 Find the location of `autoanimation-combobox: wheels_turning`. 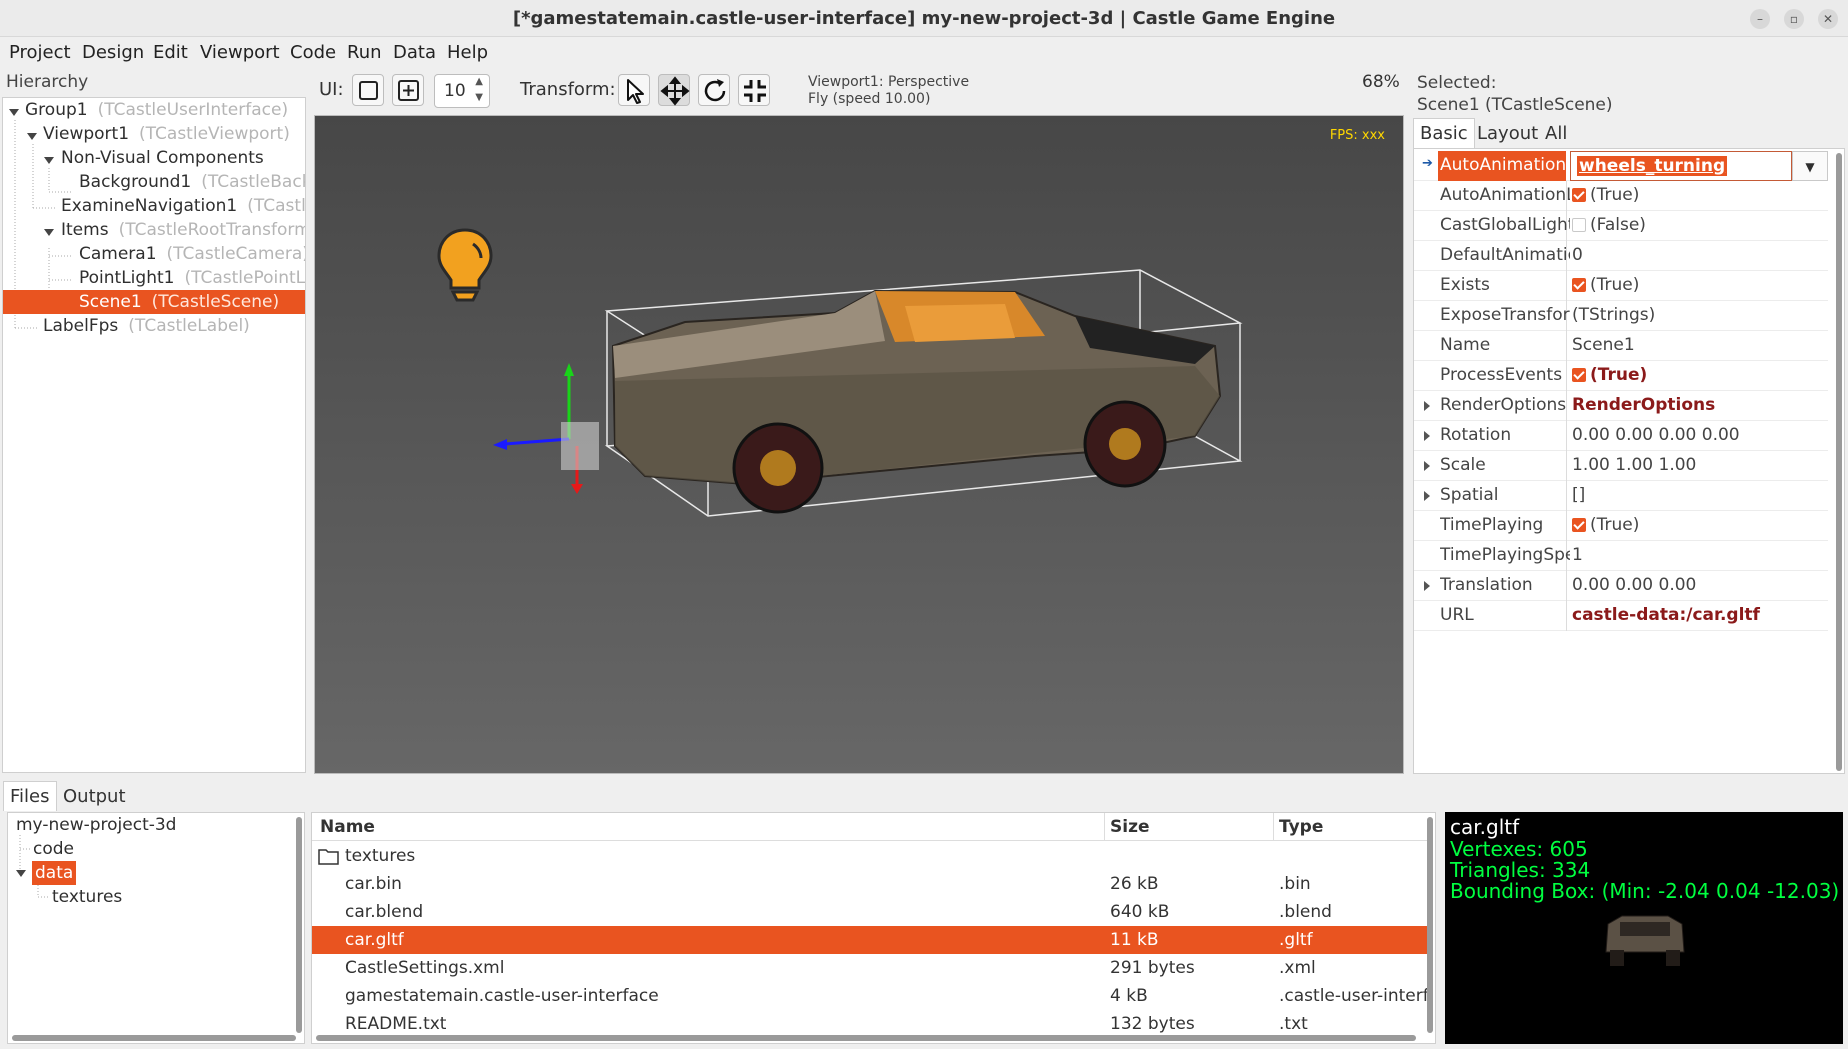

autoanimation-combobox: wheels_turning is located at coordinates (1681, 166).